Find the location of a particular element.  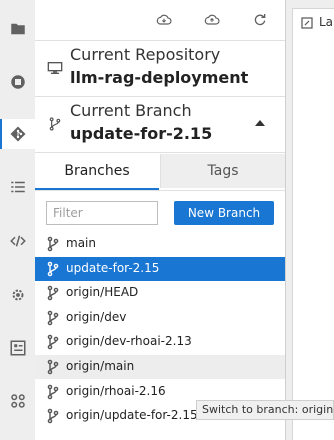

branch-item-label: origin/dev-rhoai-2.13 is located at coordinates (129, 341).